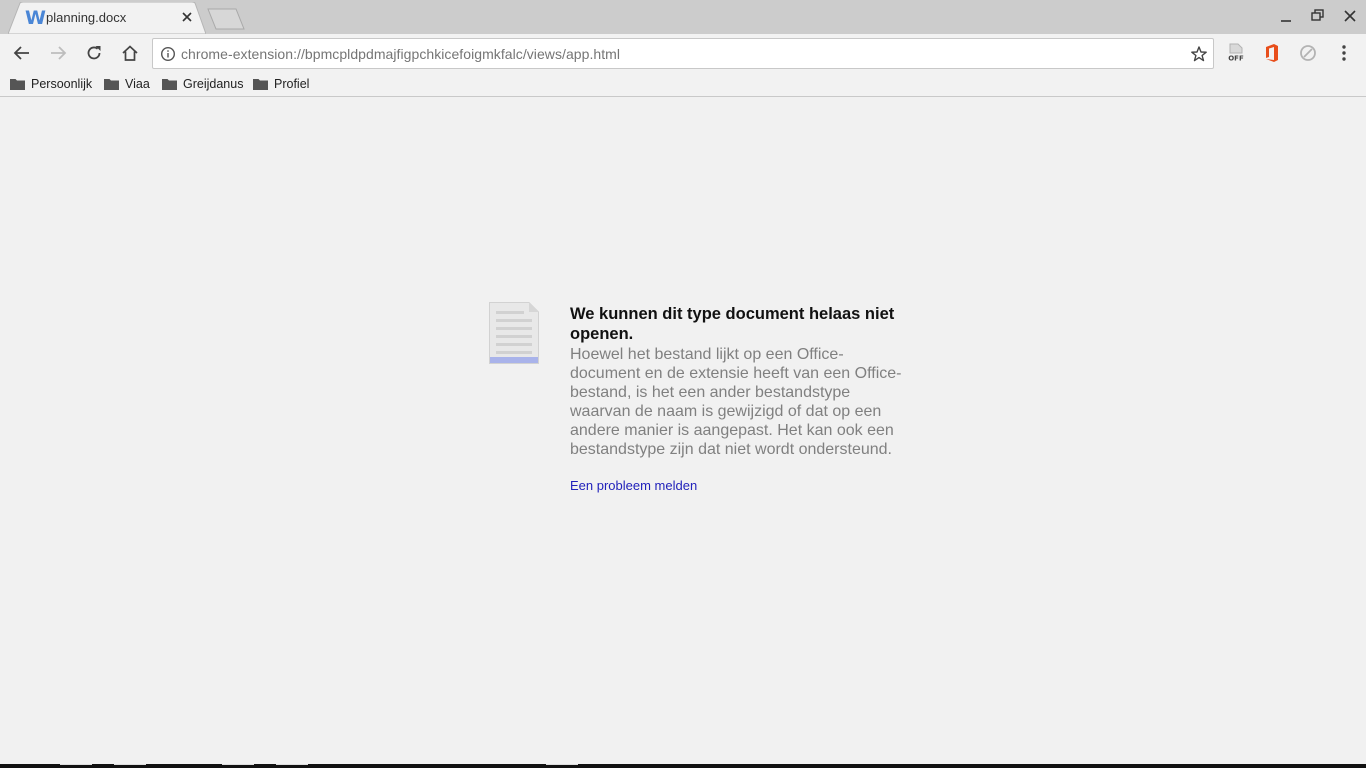 This screenshot has height=768, width=1366. I want to click on bookmark-folder-profiel: Profiel, so click(281, 84).